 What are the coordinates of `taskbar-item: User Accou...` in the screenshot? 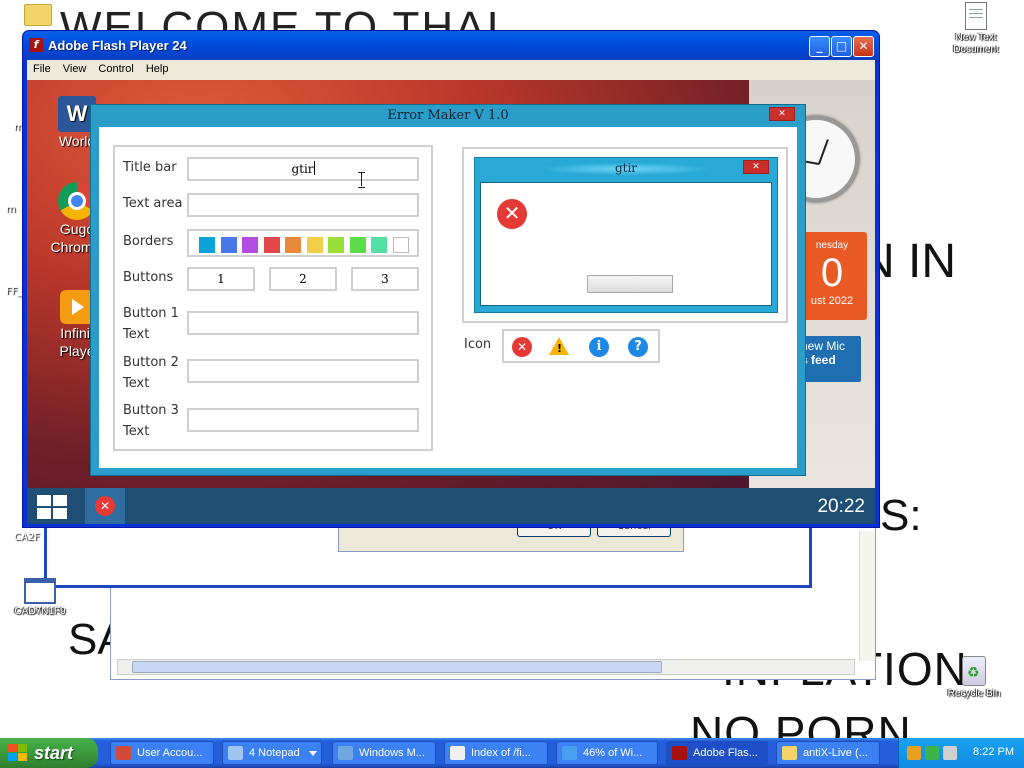 It's located at (162, 753).